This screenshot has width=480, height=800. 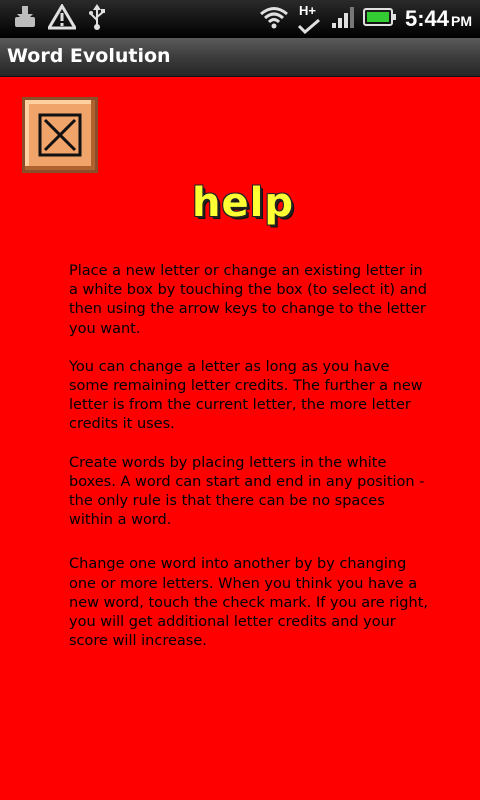 What do you see at coordinates (243, 203) in the screenshot?
I see `help-heading: help` at bounding box center [243, 203].